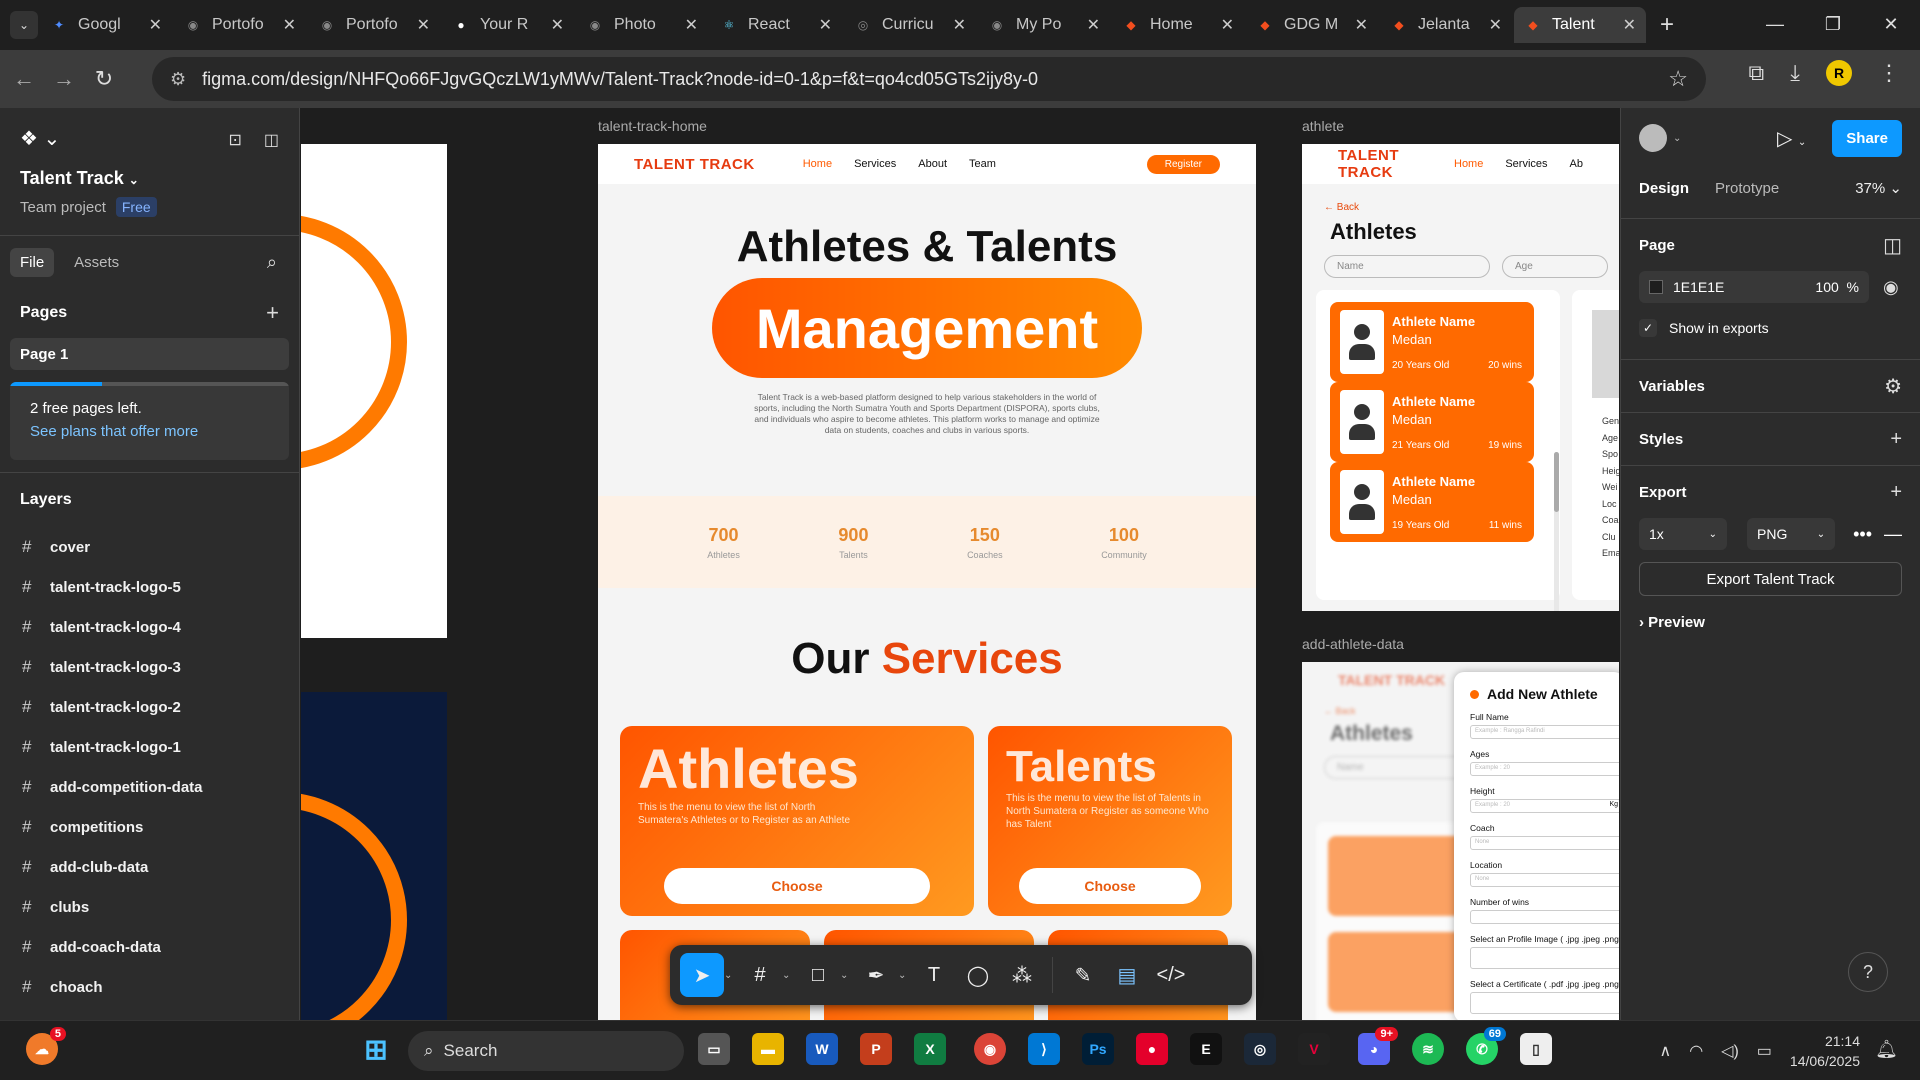  Describe the element at coordinates (930, 1049) in the screenshot. I see `excel-icon: X` at that location.